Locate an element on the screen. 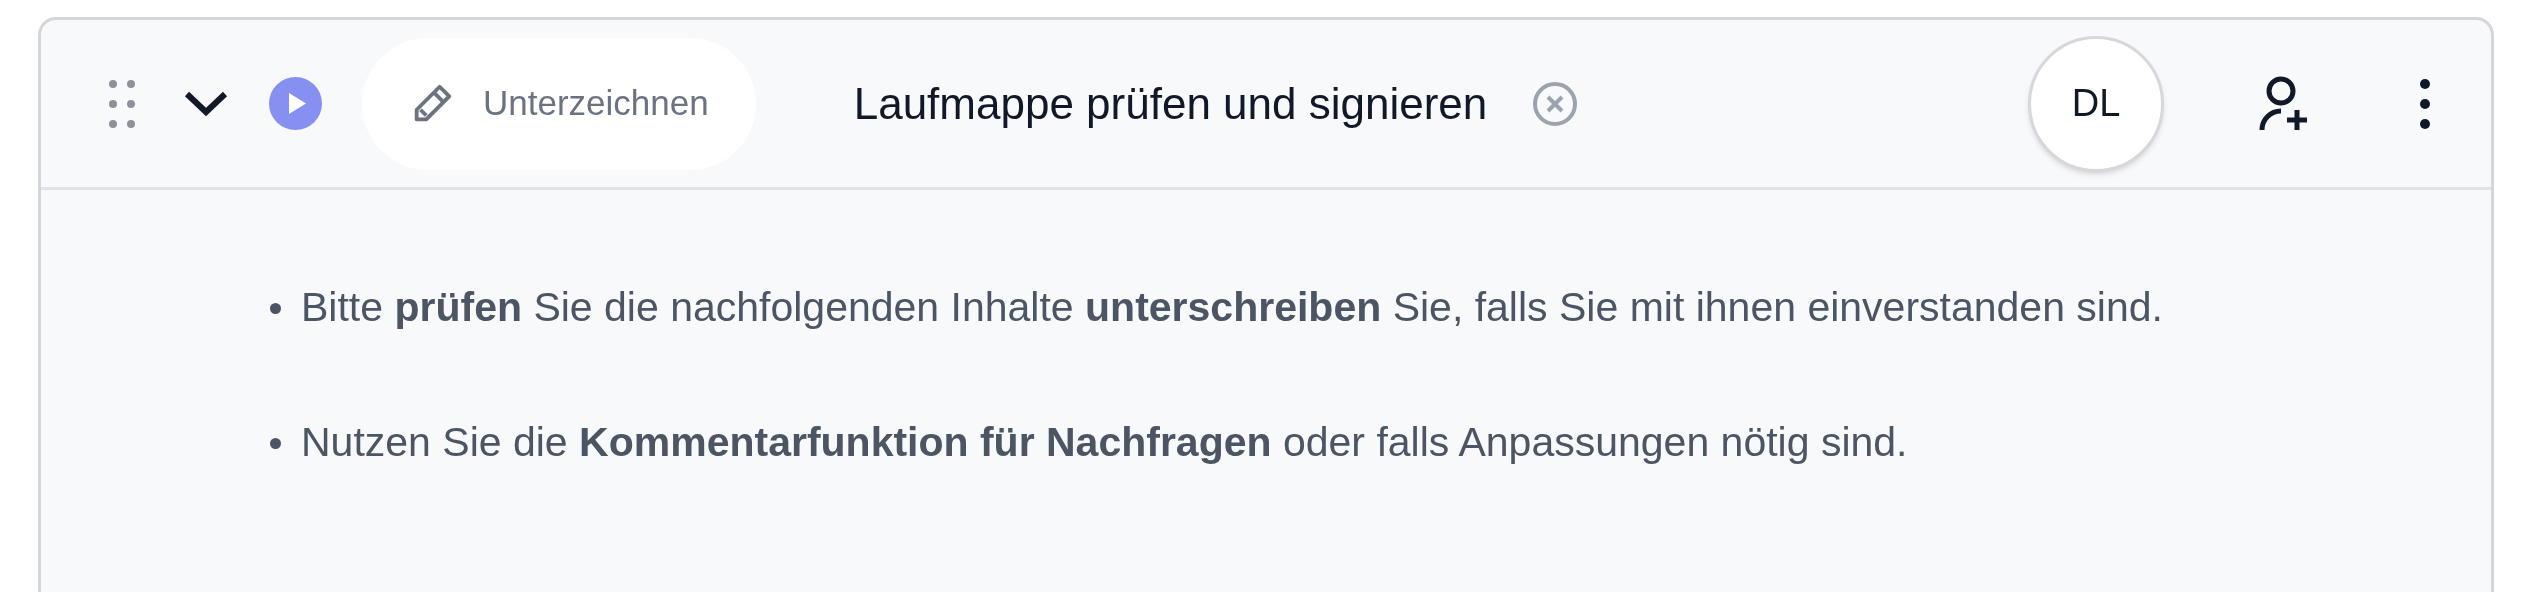 This screenshot has height=592, width=2534. chevron-down-icon is located at coordinates (206, 103).